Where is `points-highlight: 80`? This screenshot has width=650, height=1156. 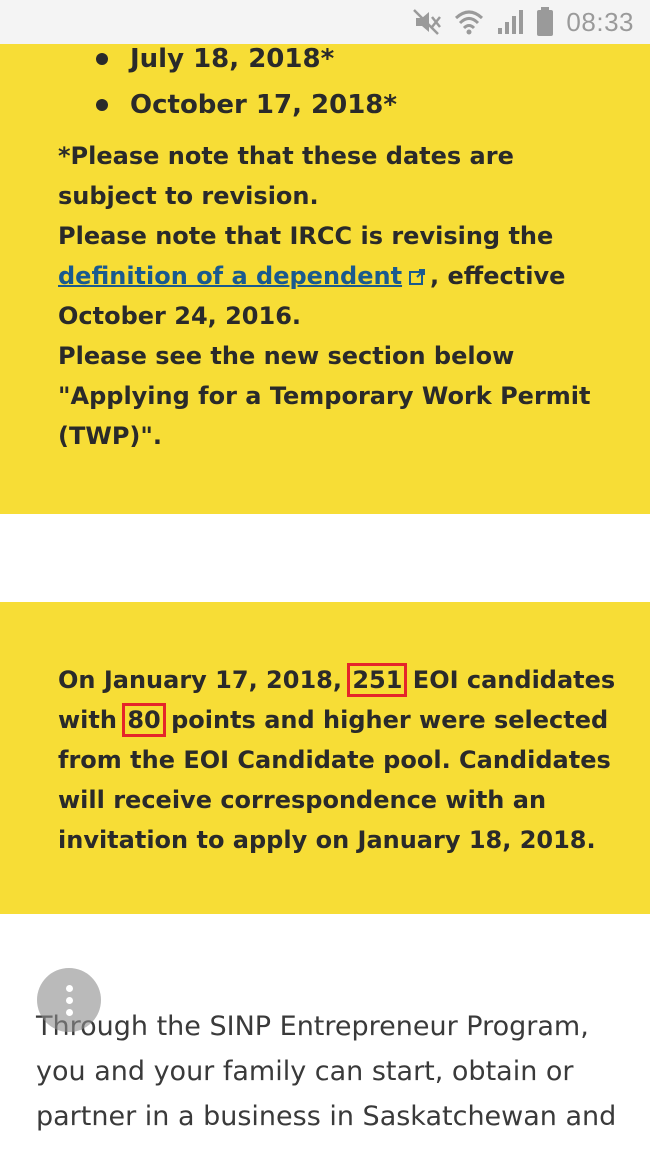
points-highlight: 80 is located at coordinates (144, 720).